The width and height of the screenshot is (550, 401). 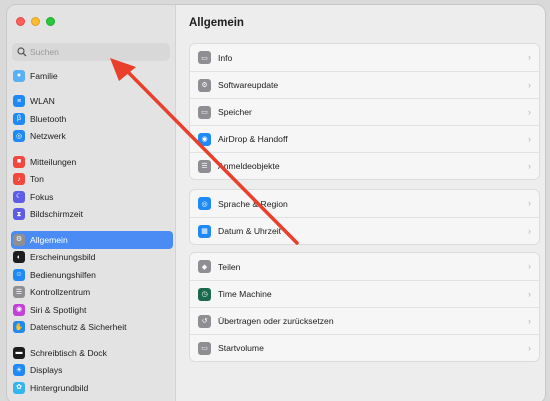 I want to click on dock-icon: ▬, so click(x=19, y=352).